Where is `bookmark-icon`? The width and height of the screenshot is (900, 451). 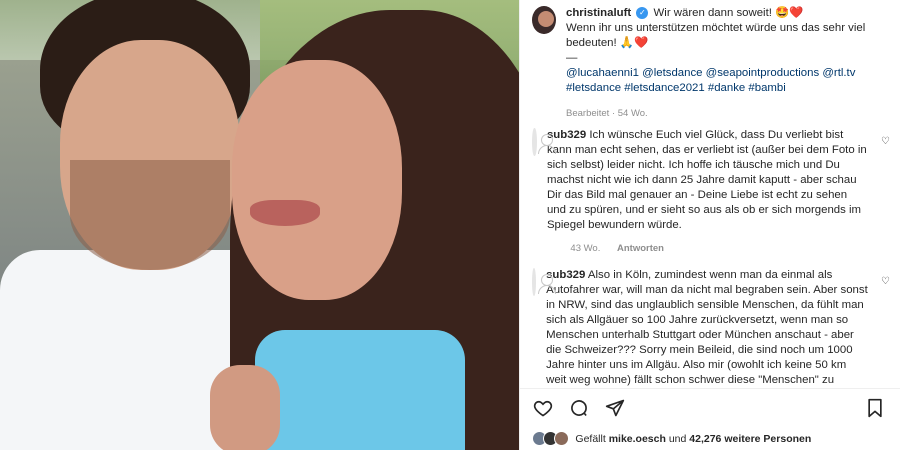
bookmark-icon is located at coordinates (875, 408).